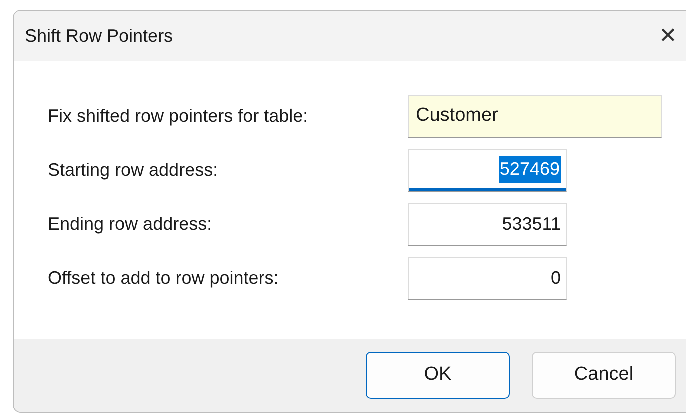 The image size is (686, 416). What do you see at coordinates (134, 170) in the screenshot?
I see `field-label: Starting row address:` at bounding box center [134, 170].